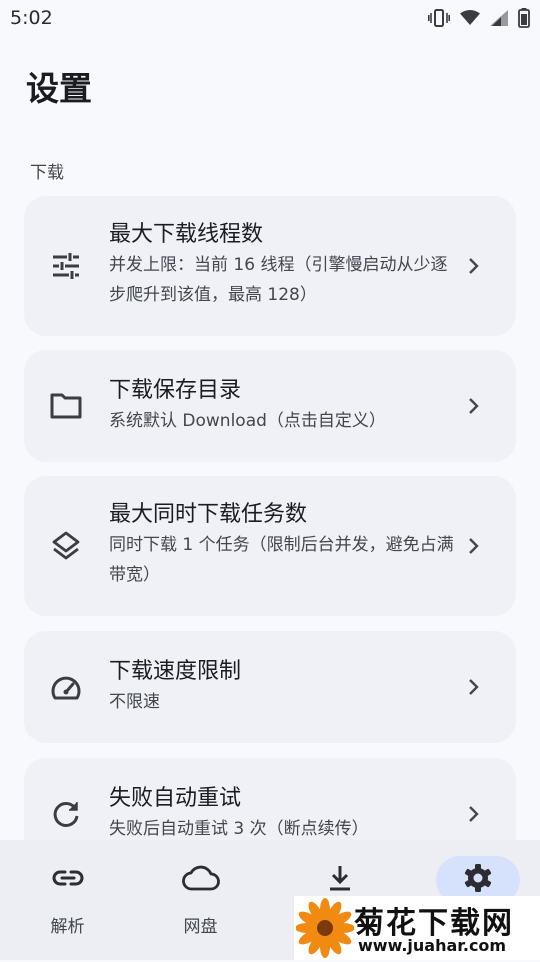 Image resolution: width=540 pixels, height=962 pixels. What do you see at coordinates (283, 687) in the screenshot?
I see `setting-text: 下载速度限制 不限速` at bounding box center [283, 687].